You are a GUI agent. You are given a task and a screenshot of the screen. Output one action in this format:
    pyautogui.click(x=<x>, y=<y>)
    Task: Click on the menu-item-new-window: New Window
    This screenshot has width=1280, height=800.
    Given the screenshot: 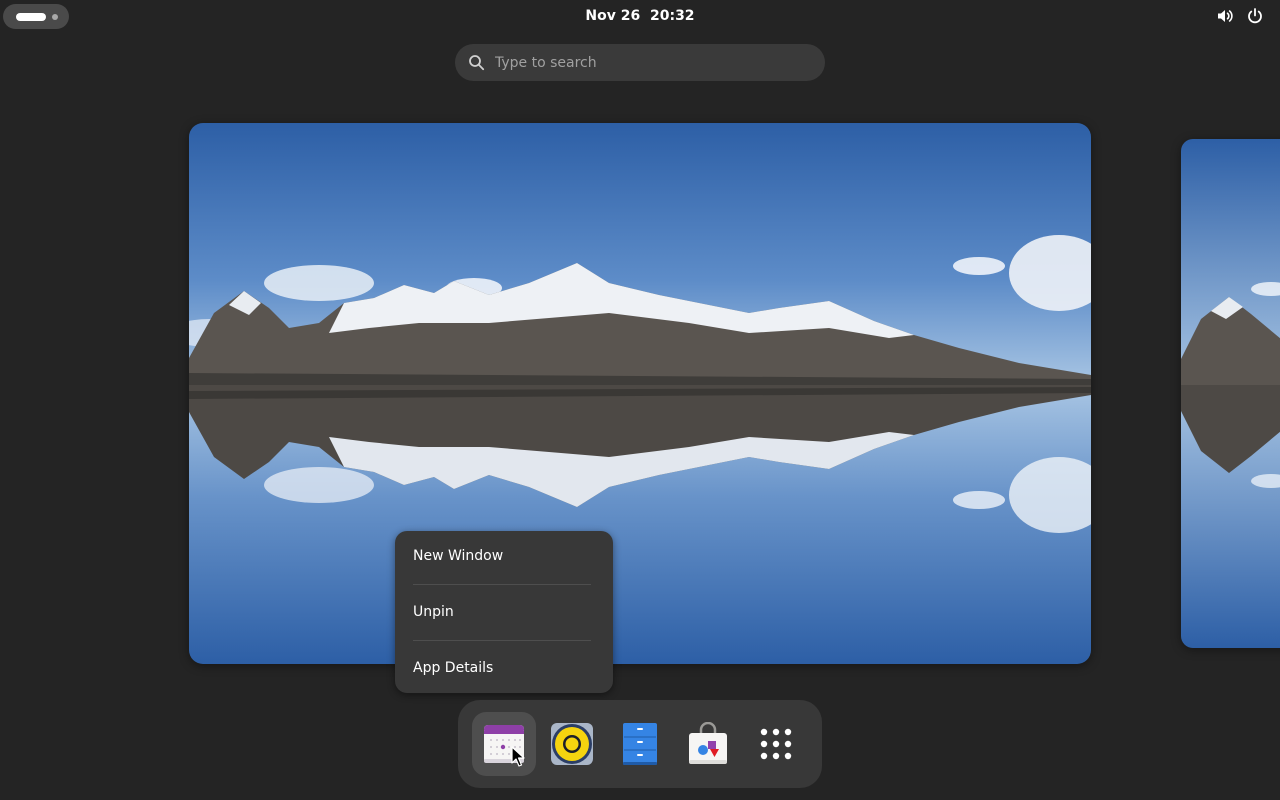 What is the action you would take?
    pyautogui.click(x=504, y=556)
    